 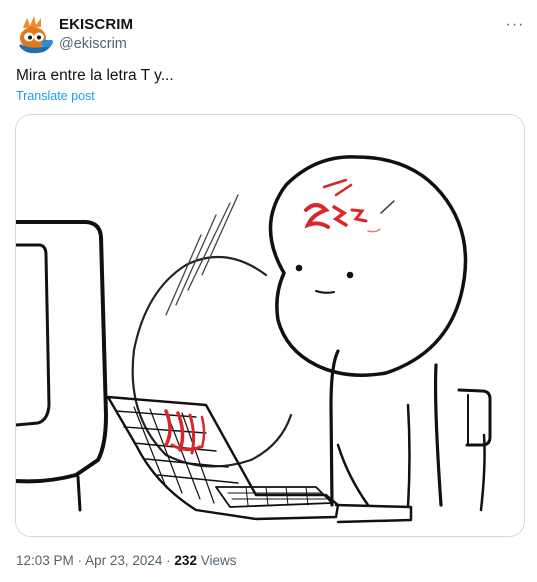 I want to click on cartoon-avatar-icon, so click(x=35, y=34).